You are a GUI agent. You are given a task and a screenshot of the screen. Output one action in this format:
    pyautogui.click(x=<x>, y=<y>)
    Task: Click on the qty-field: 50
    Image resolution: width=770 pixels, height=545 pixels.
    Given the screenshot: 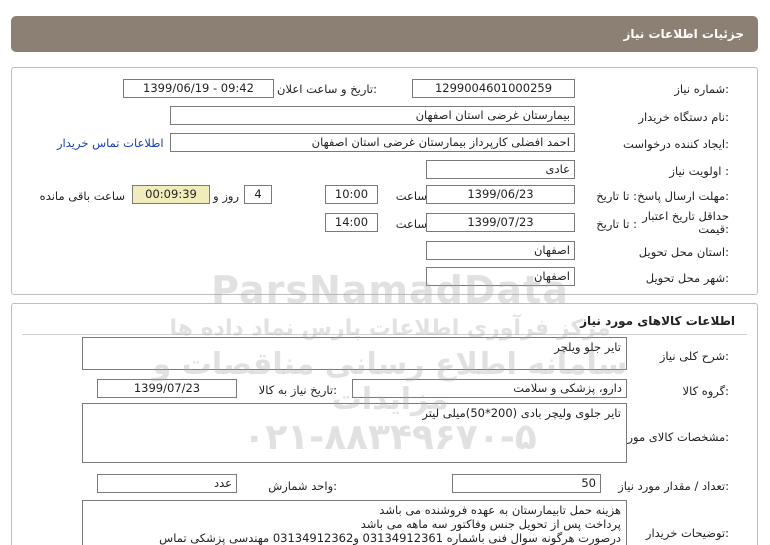 What is the action you would take?
    pyautogui.click(x=526, y=483)
    